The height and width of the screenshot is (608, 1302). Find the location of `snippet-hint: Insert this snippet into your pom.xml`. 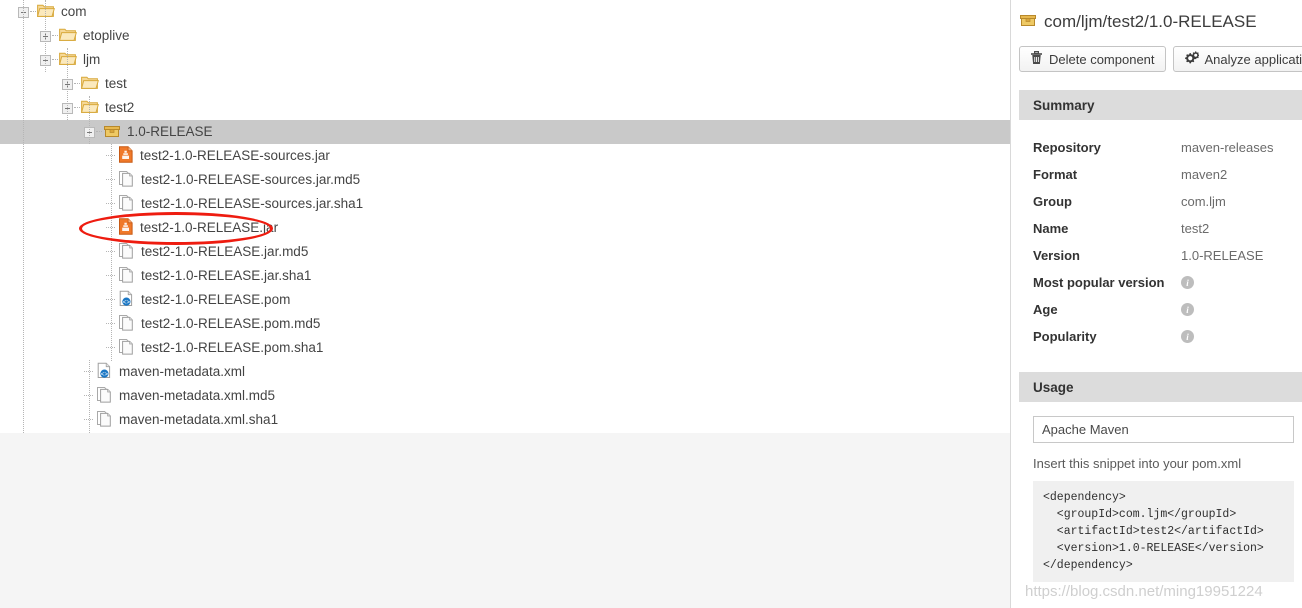

snippet-hint: Insert this snippet into your pom.xml is located at coordinates (1137, 463).